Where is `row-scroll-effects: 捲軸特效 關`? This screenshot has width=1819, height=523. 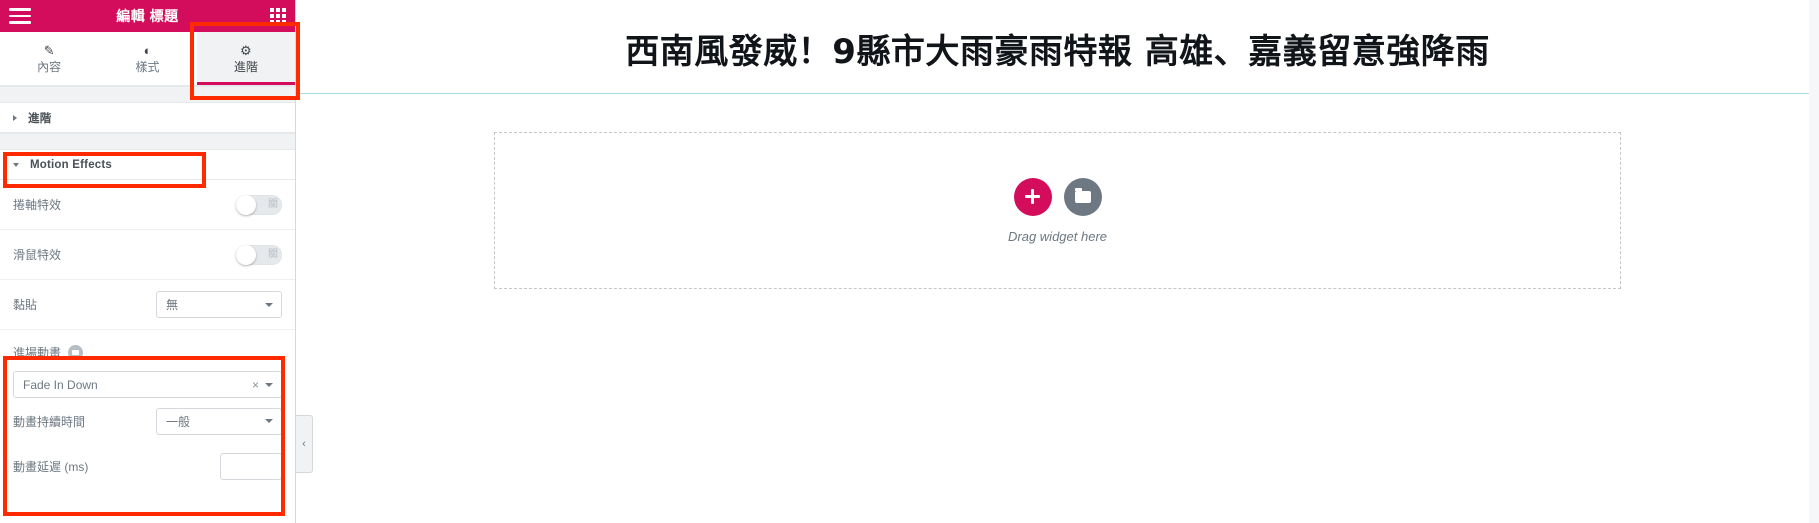 row-scroll-effects: 捲軸特效 關 is located at coordinates (147, 205).